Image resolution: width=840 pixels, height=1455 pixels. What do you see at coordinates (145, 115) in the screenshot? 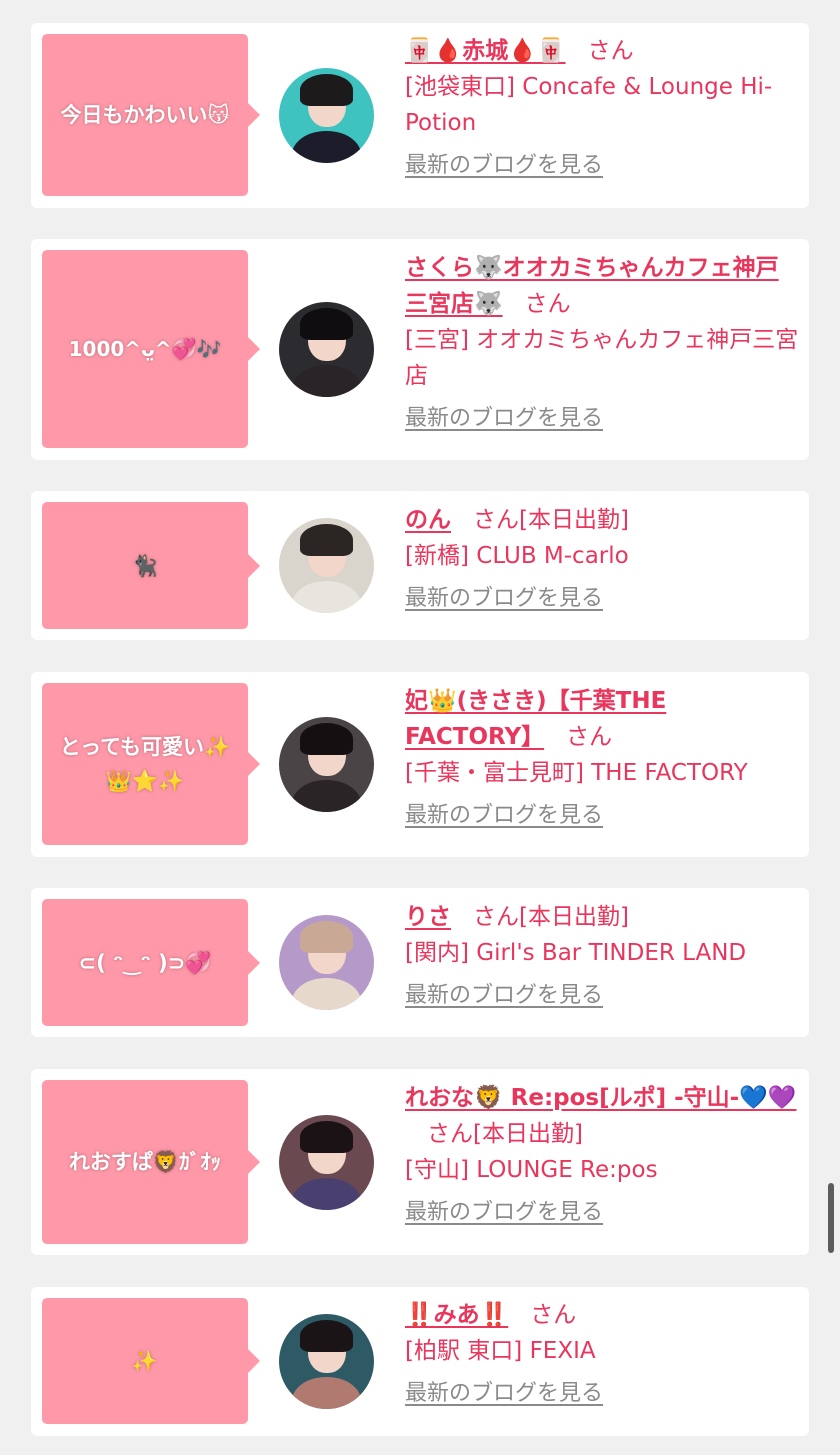
I see `comment-text: 今日もかわいい😽` at bounding box center [145, 115].